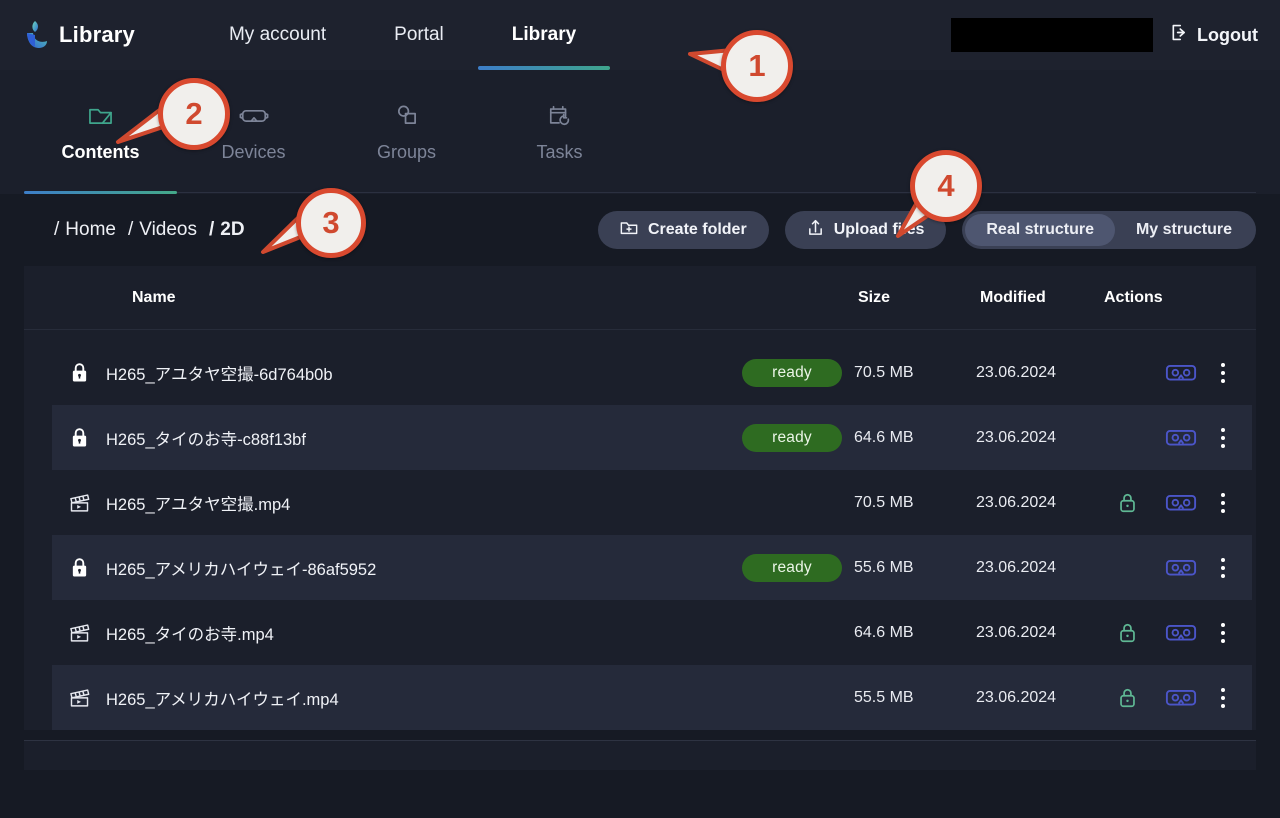 The image size is (1280, 818). What do you see at coordinates (253, 152) in the screenshot?
I see `subnav-label: Devices` at bounding box center [253, 152].